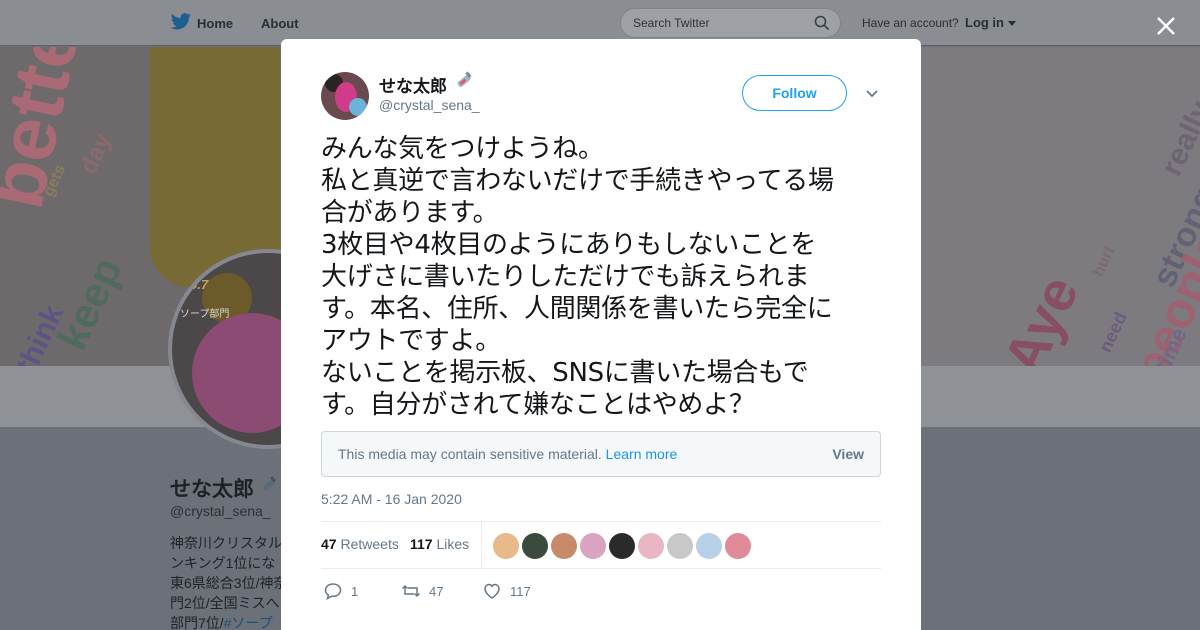  I want to click on learn-more-link: Learn more, so click(642, 454).